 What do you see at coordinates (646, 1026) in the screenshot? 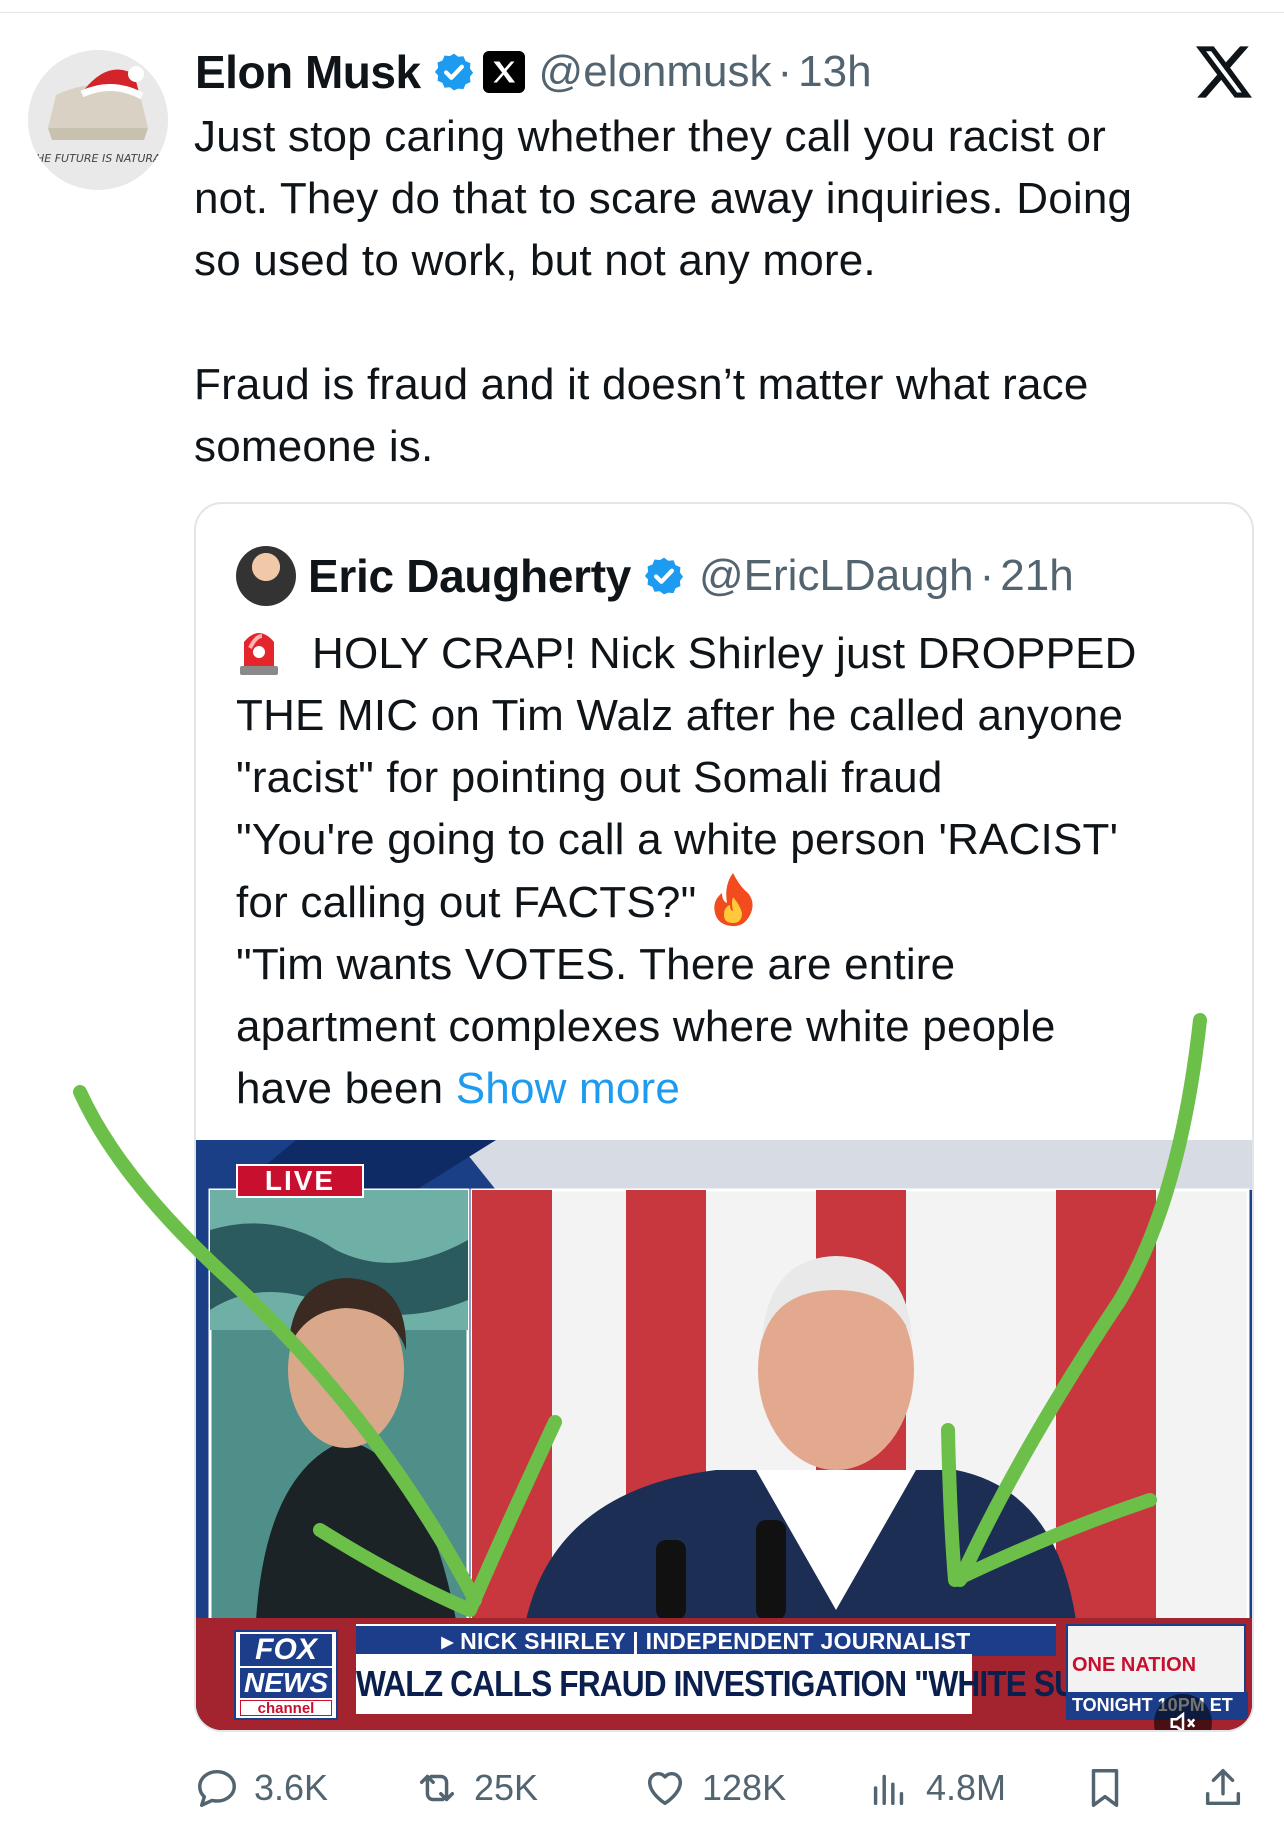
I see `quote-line: apartment complexes where white people` at bounding box center [646, 1026].